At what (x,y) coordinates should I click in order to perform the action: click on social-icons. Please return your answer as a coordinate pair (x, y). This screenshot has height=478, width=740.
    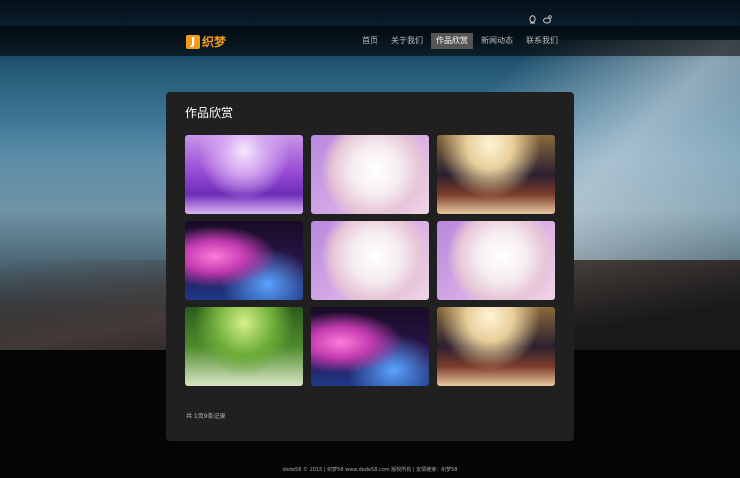
    Looking at the image, I should click on (540, 16).